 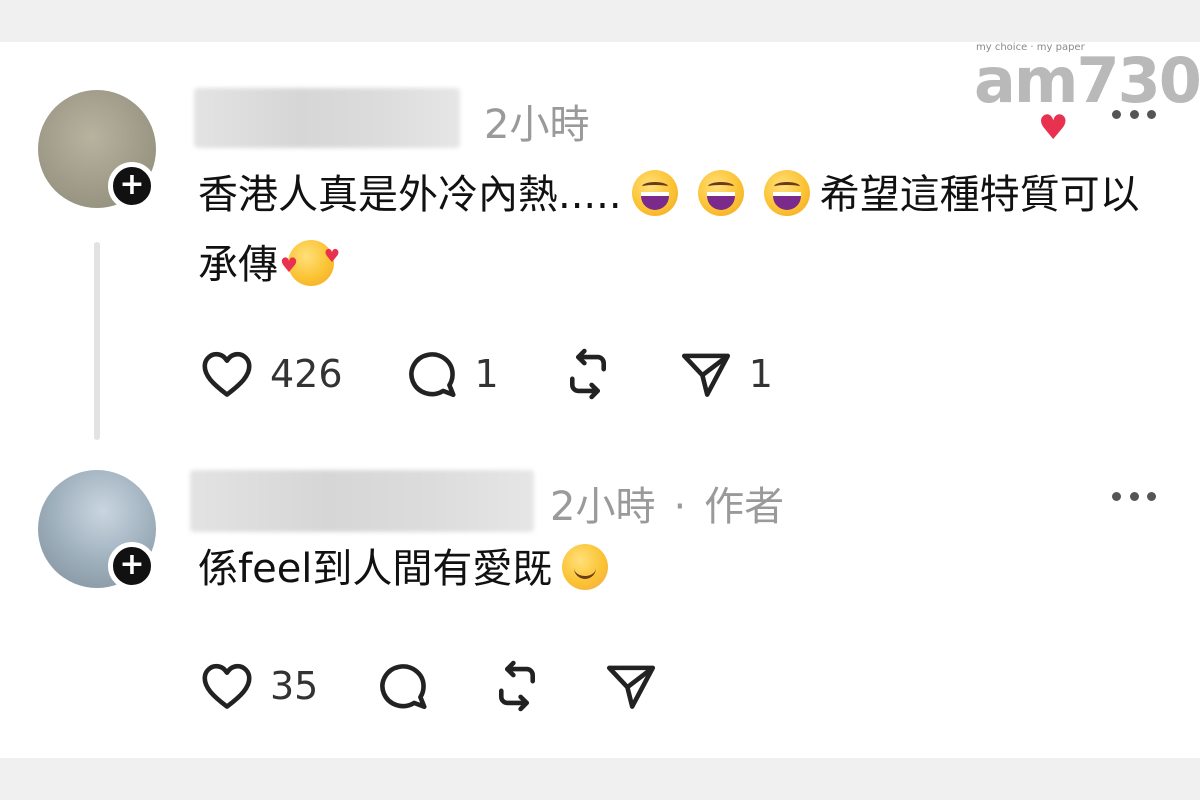 I want to click on comment-actions: 35, so click(x=457, y=686).